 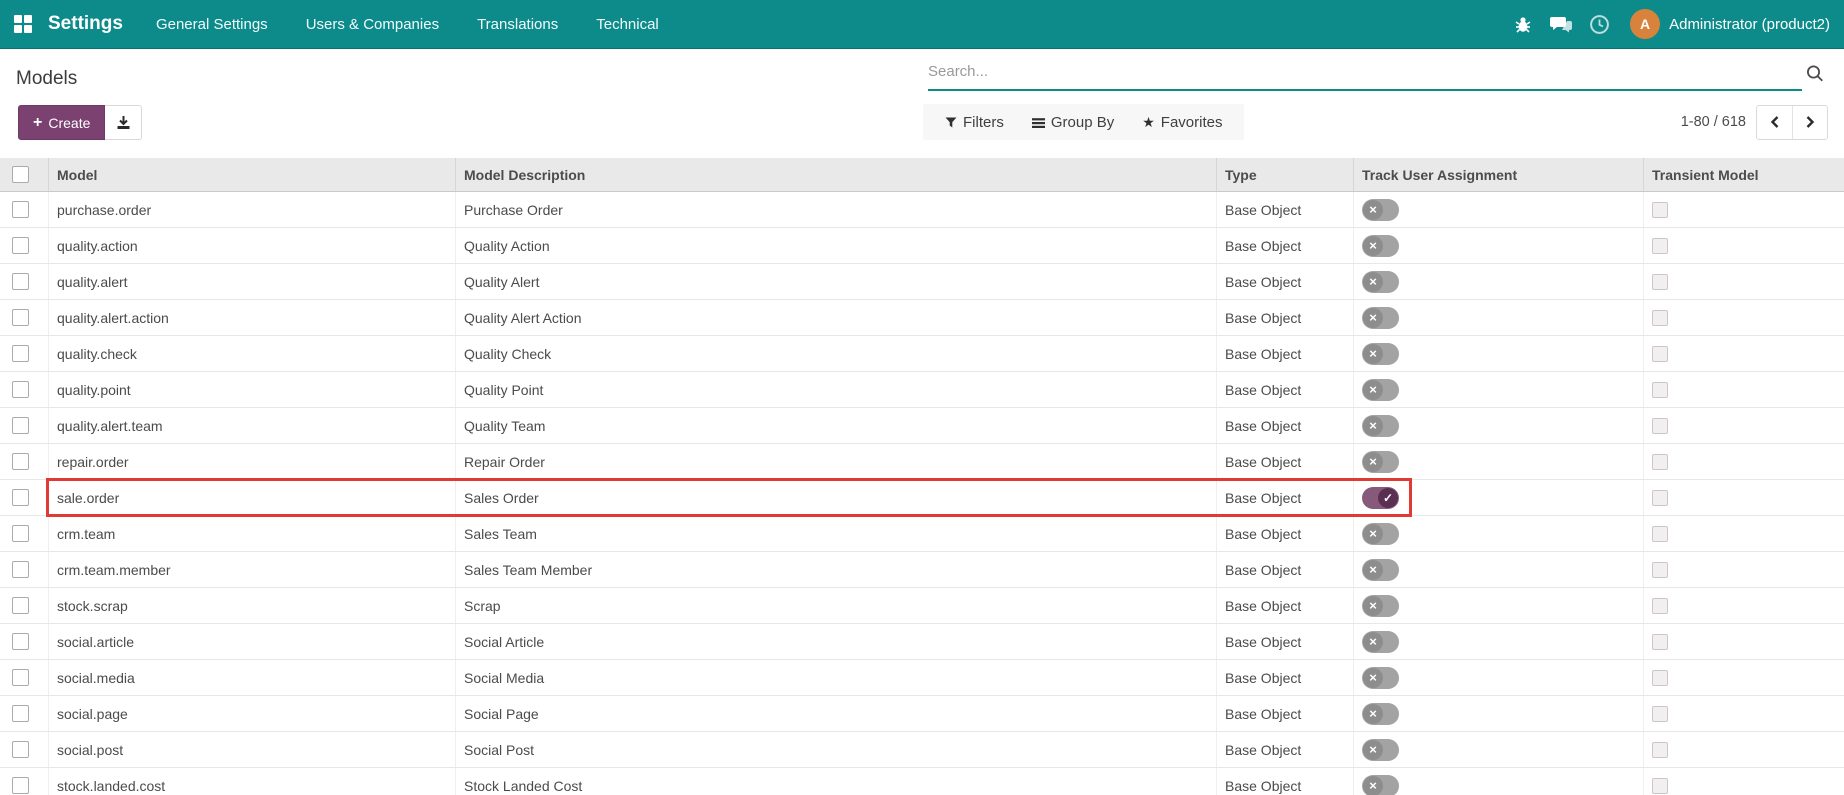 I want to click on model-description-cell: Stock Landed Cost, so click(x=835, y=781).